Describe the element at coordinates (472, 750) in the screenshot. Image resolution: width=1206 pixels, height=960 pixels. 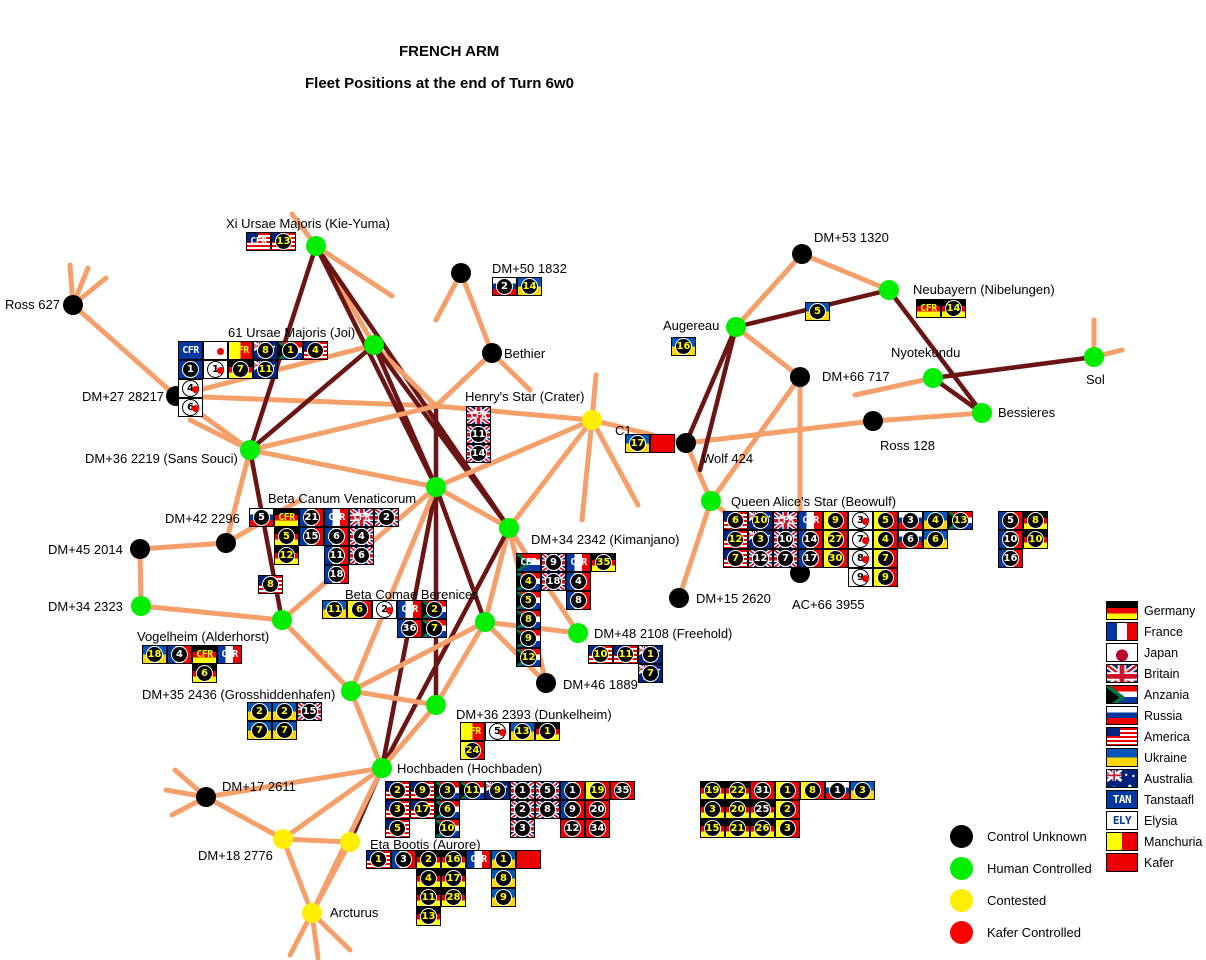
I see `fleet-counter: 24` at that location.